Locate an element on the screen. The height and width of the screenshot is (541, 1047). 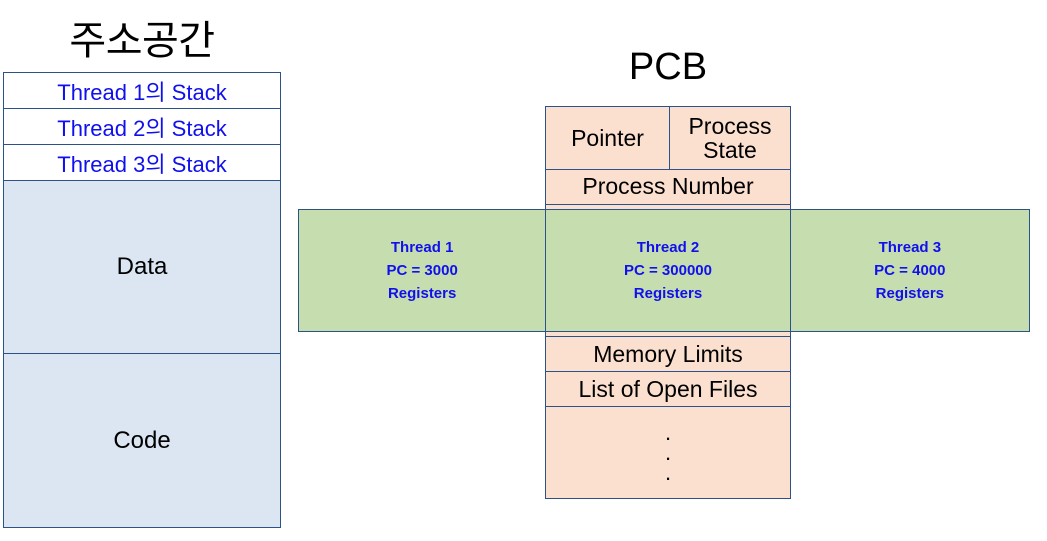
address-space-row-label: Code is located at coordinates (142, 440).